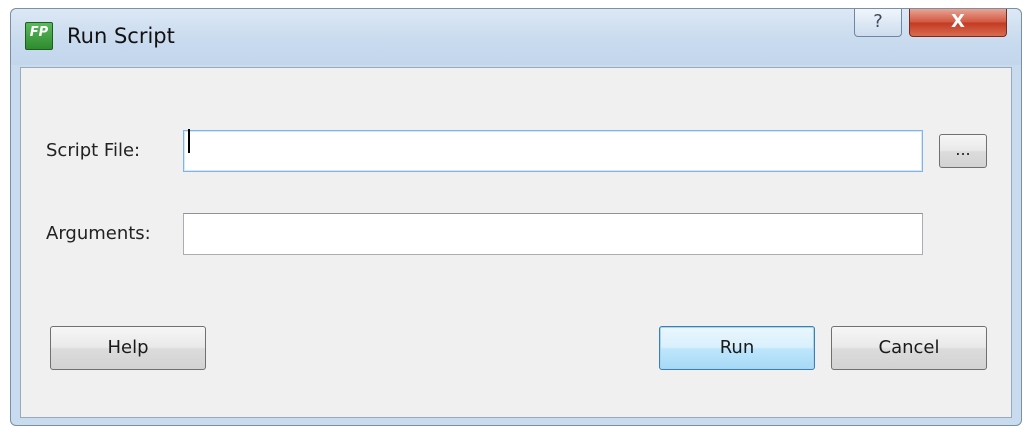  What do you see at coordinates (516, 37) in the screenshot?
I see `title-bar: FP Run Script ? X` at bounding box center [516, 37].